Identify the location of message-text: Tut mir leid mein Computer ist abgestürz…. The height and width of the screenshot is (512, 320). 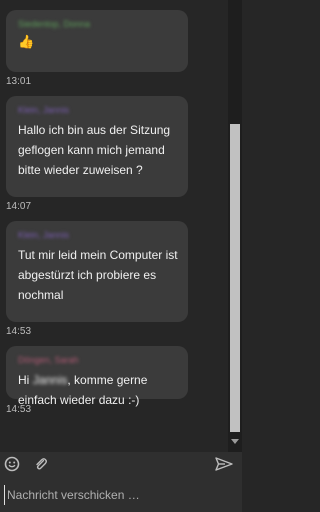
(98, 275).